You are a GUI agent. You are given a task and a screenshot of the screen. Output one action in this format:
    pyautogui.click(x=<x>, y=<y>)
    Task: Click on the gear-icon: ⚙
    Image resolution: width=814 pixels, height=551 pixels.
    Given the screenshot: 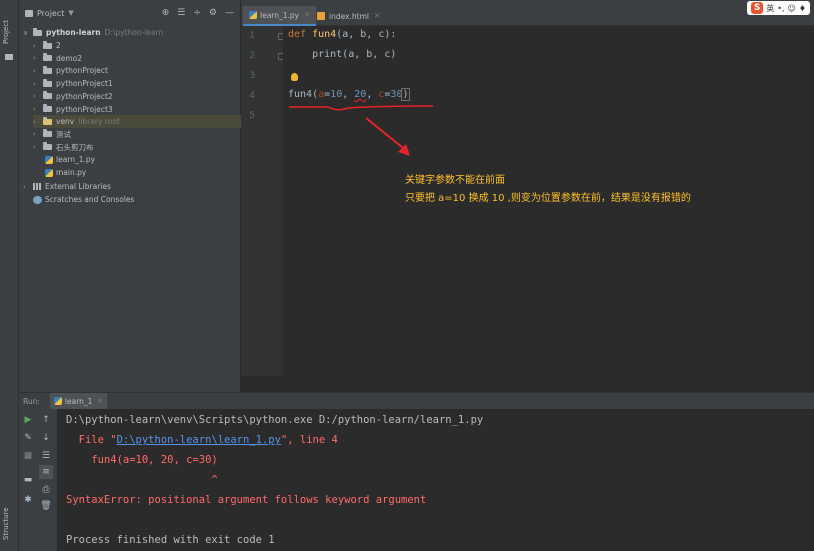 What is the action you would take?
    pyautogui.click(x=213, y=13)
    